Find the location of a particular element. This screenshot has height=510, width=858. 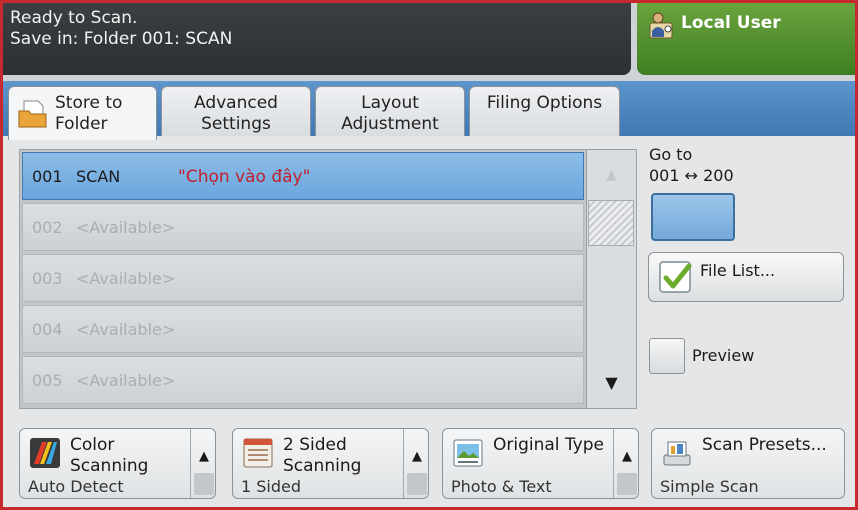

scroll-up-arrow-icon: ▲ is located at coordinates (611, 175).